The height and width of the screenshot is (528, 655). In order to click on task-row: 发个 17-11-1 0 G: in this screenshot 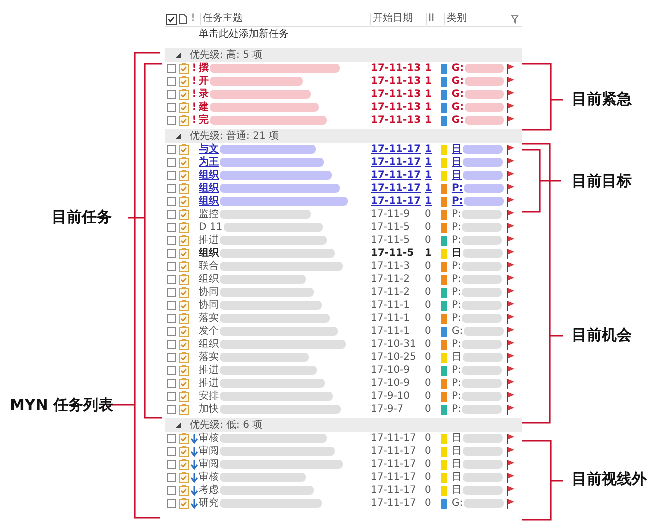, I will do `click(343, 331)`.